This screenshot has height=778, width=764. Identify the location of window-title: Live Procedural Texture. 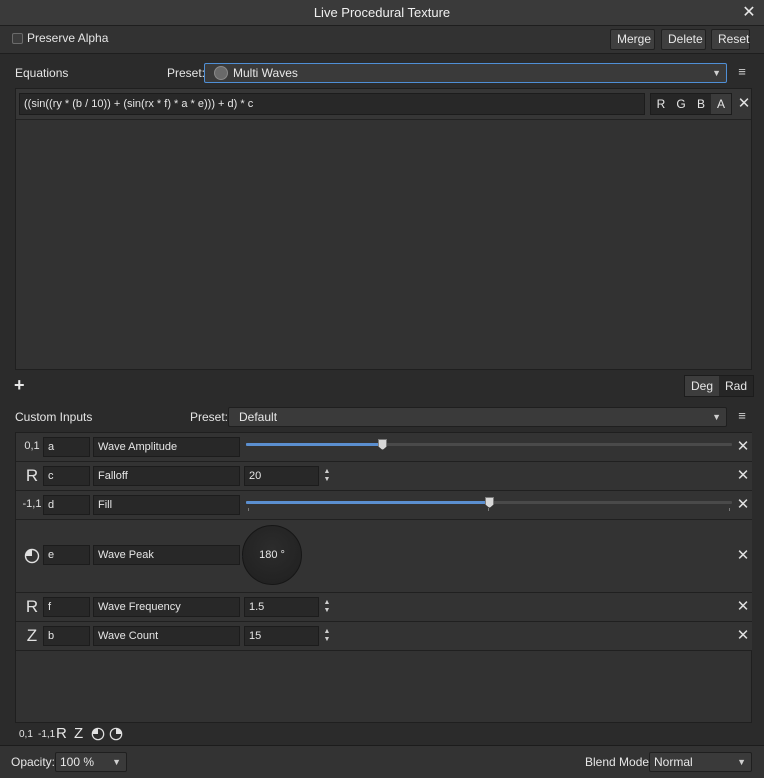
(382, 12).